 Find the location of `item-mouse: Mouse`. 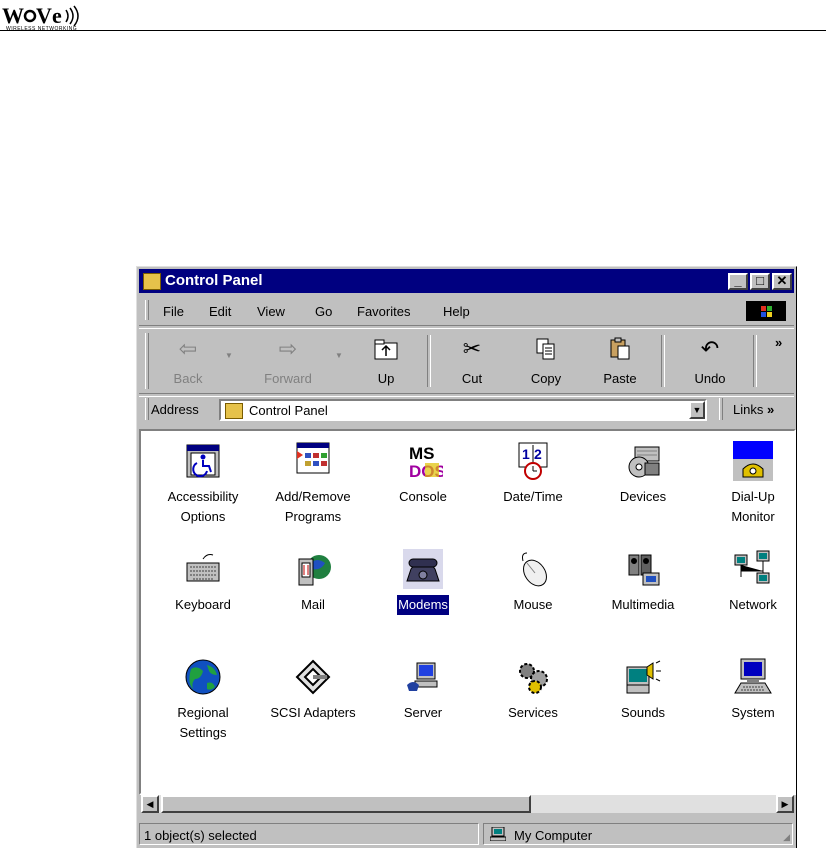

item-mouse: Mouse is located at coordinates (533, 582).